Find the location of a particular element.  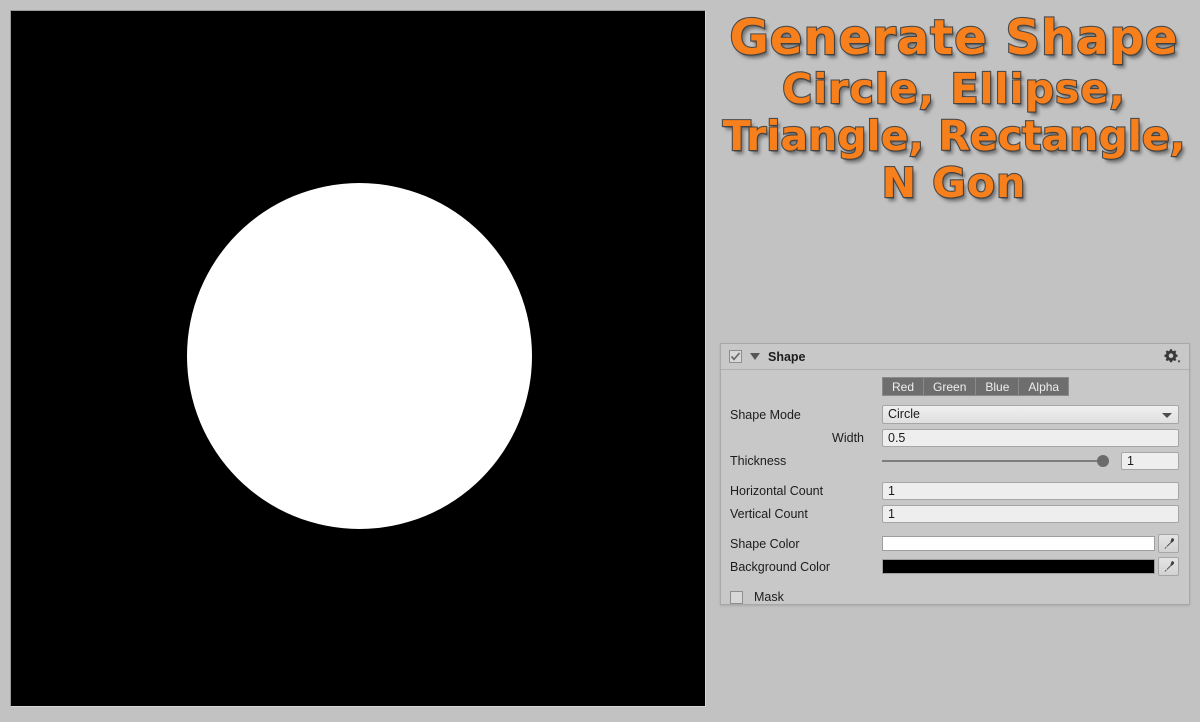

rendered-circle-shape is located at coordinates (359, 356).